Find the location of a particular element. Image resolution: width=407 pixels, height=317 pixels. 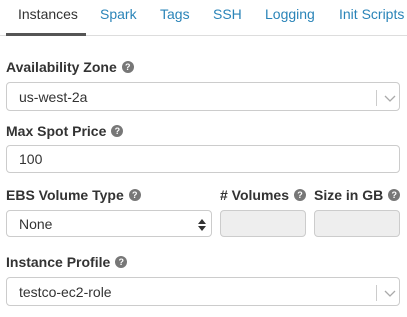

num-volumes-label-text: # Volumes is located at coordinates (254, 195).